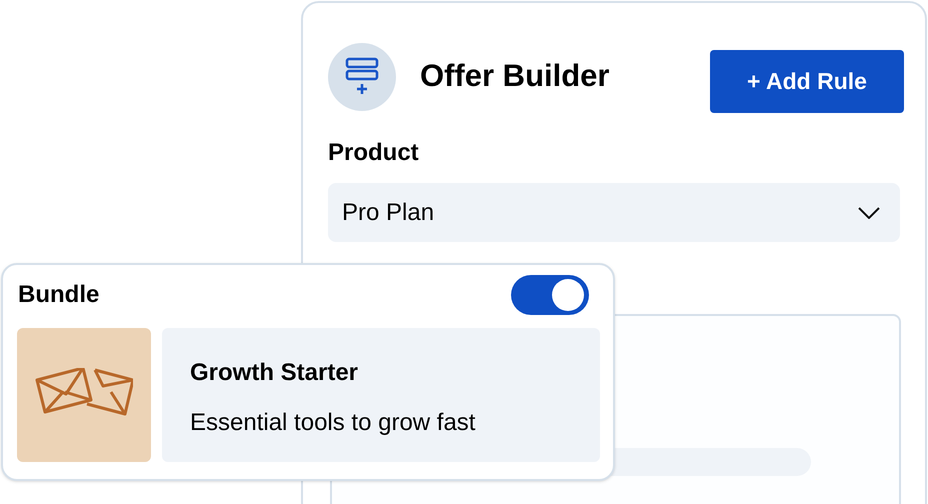 Image resolution: width=928 pixels, height=504 pixels. I want to click on bundle-item-description: Essential tools to grow fast, so click(333, 423).